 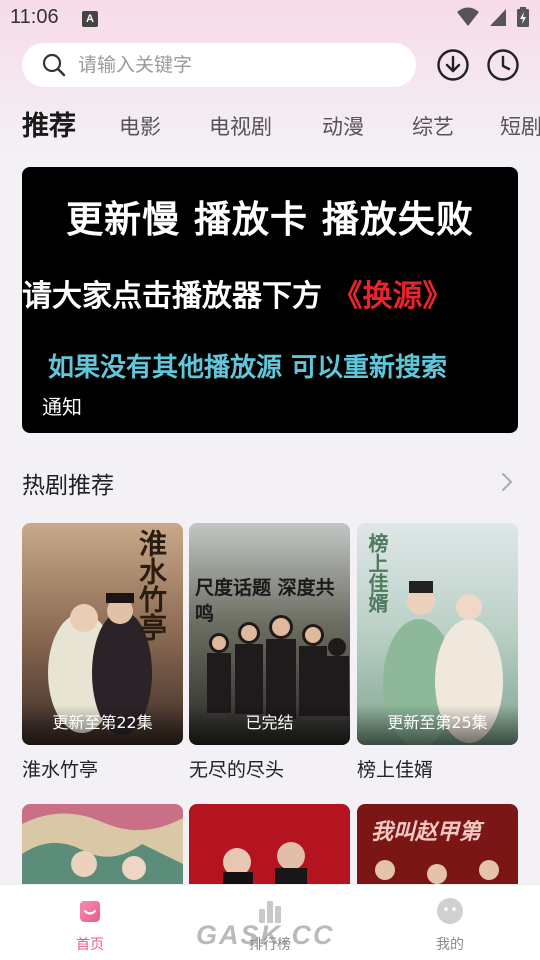 What do you see at coordinates (90, 19) in the screenshot?
I see `notification-icon: A` at bounding box center [90, 19].